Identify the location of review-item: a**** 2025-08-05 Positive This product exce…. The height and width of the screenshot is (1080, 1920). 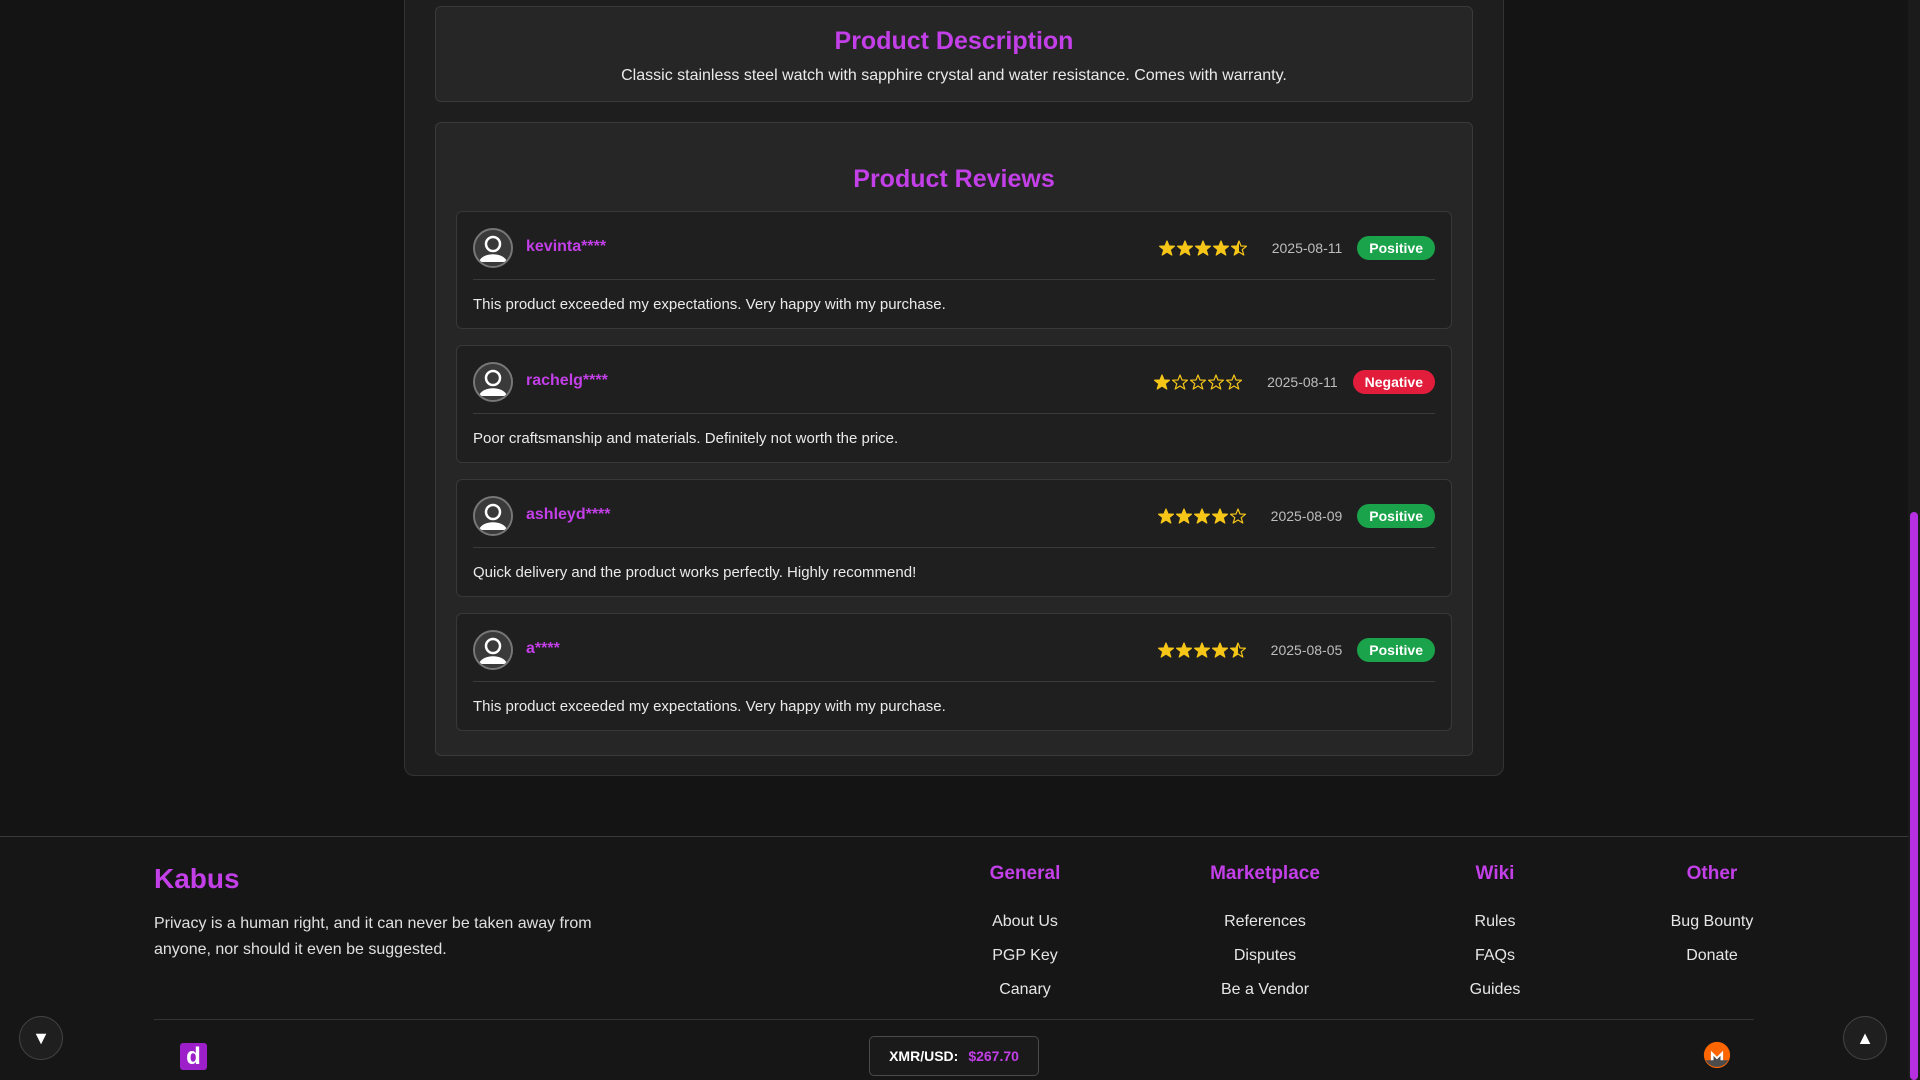
(954, 672).